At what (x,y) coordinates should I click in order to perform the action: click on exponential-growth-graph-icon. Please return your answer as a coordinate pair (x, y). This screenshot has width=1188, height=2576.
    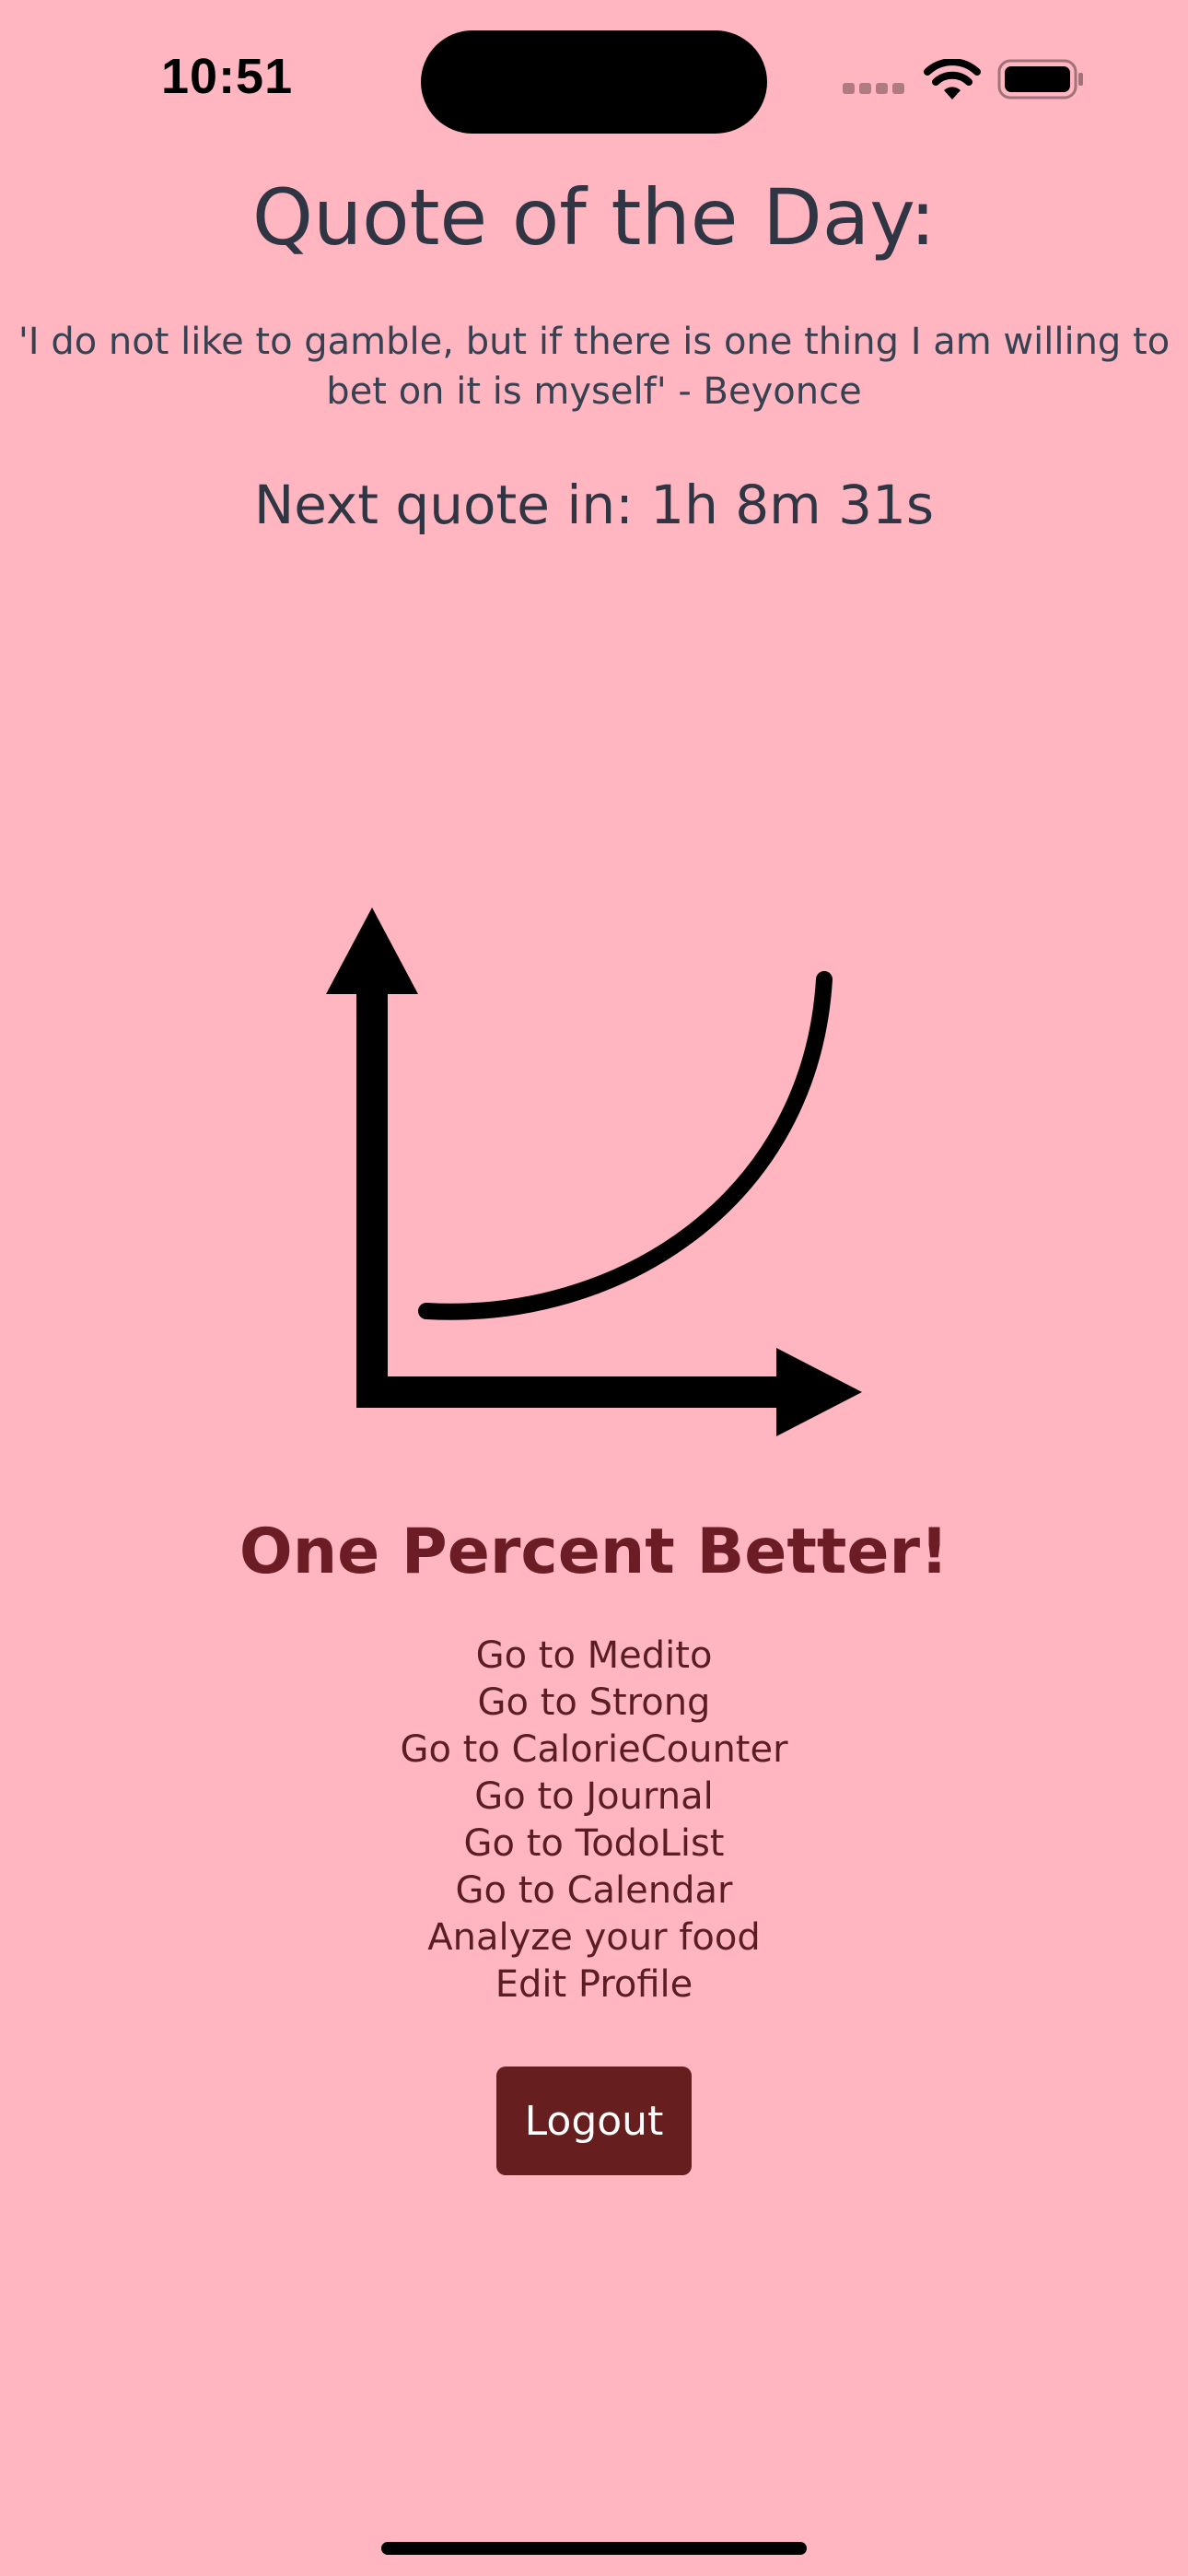
    Looking at the image, I should click on (594, 1171).